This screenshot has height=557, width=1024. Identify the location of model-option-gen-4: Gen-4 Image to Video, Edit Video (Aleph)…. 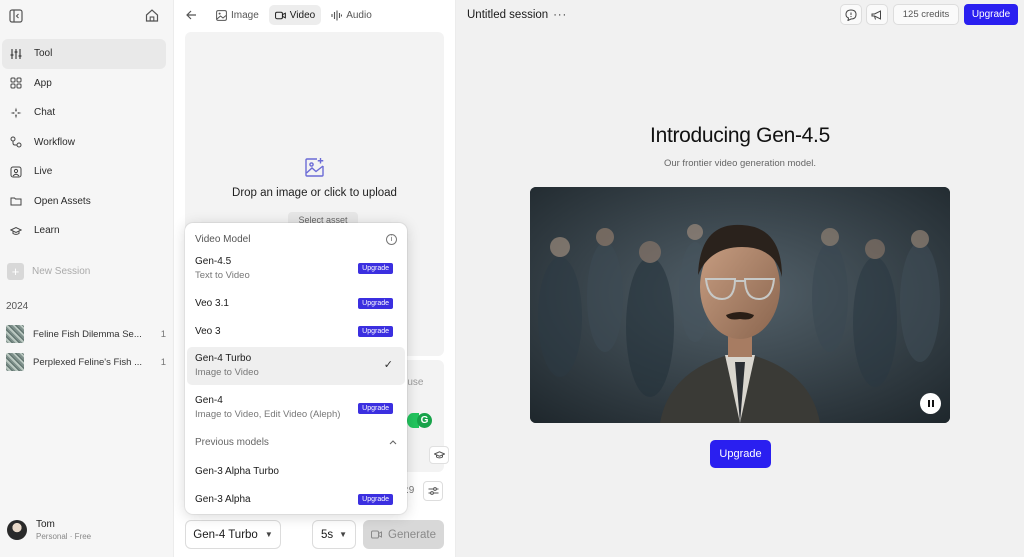
(296, 409).